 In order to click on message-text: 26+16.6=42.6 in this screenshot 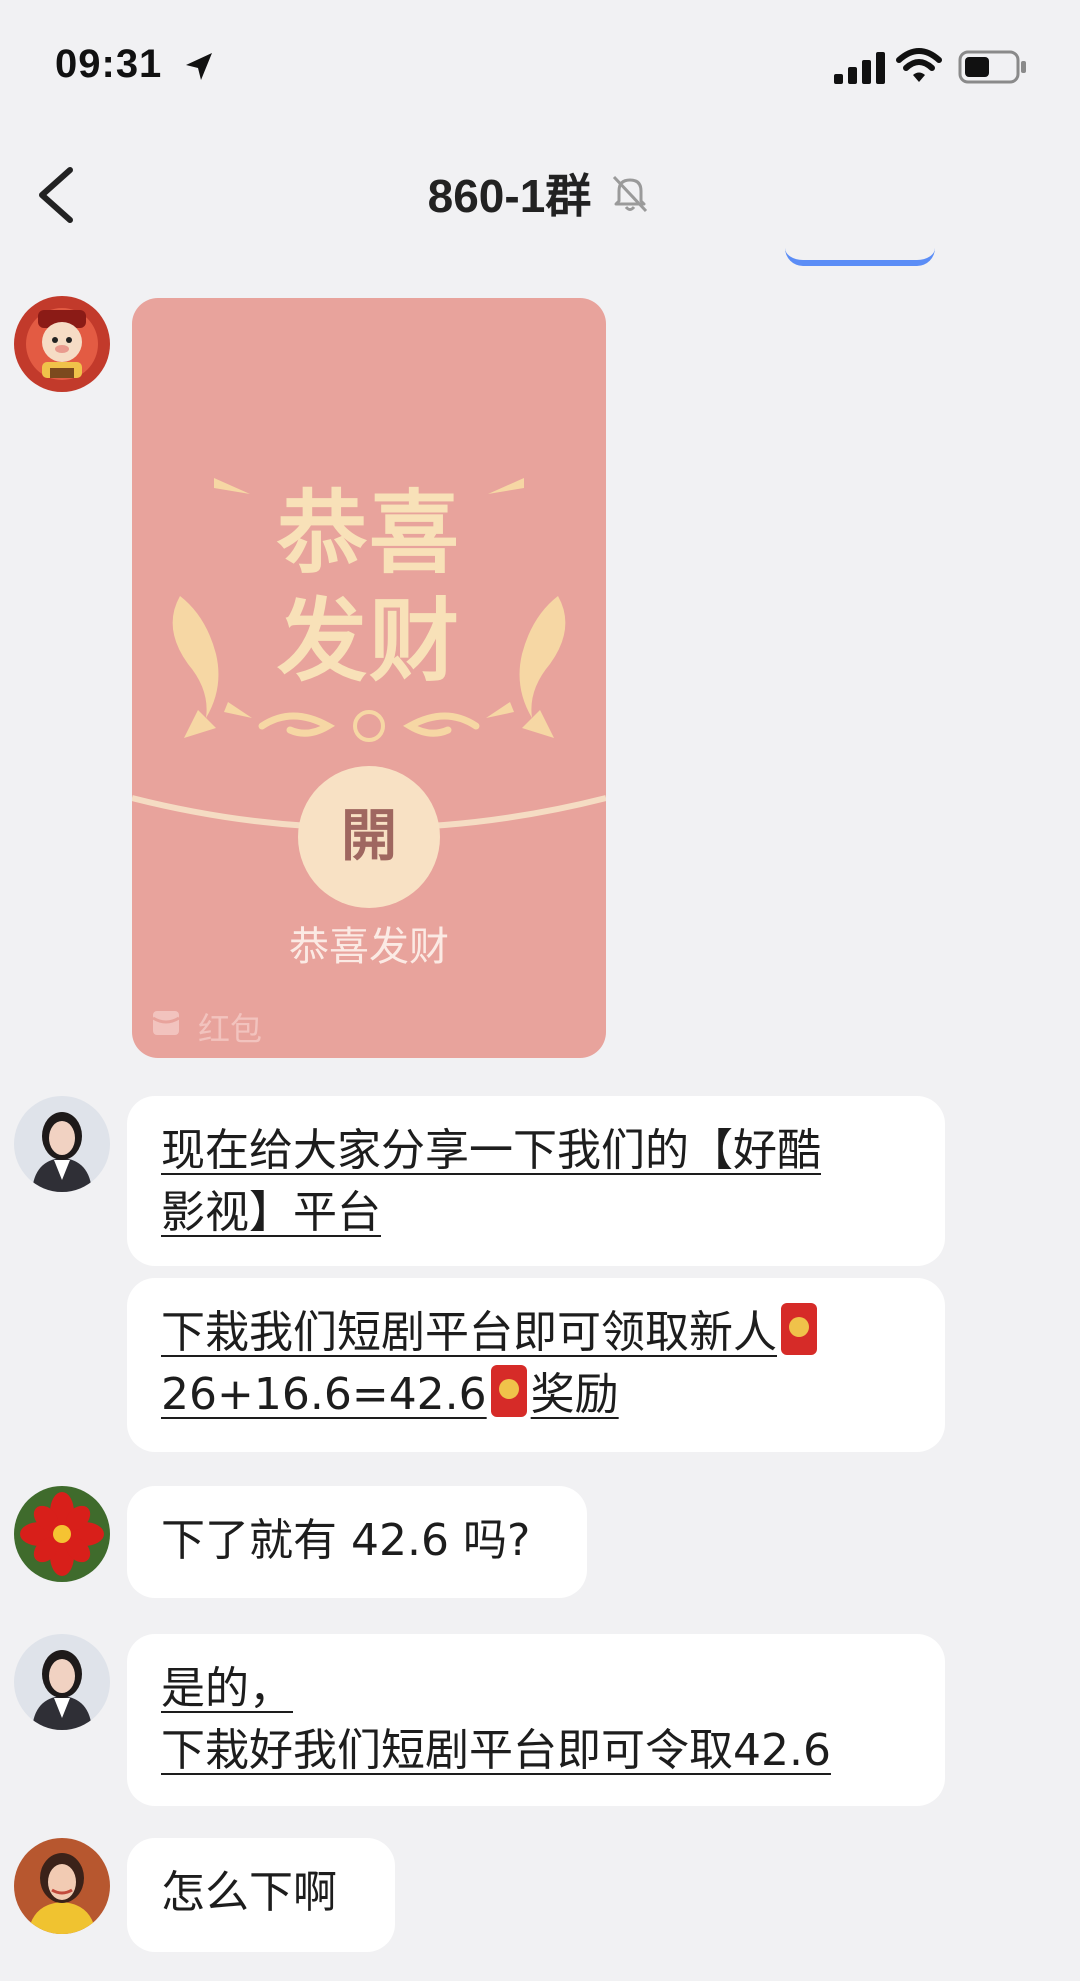, I will do `click(324, 1394)`.